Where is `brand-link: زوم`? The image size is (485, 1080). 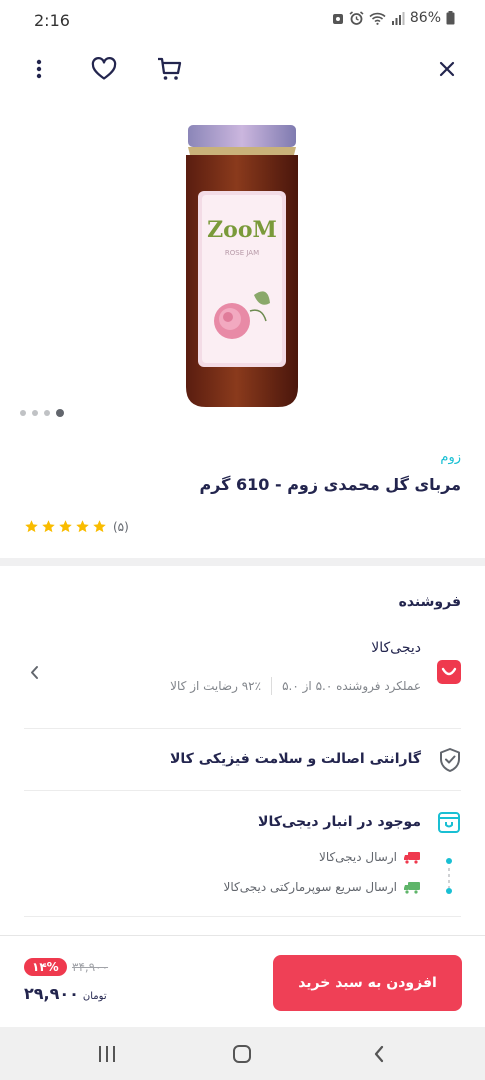 brand-link: زوم is located at coordinates (242, 457).